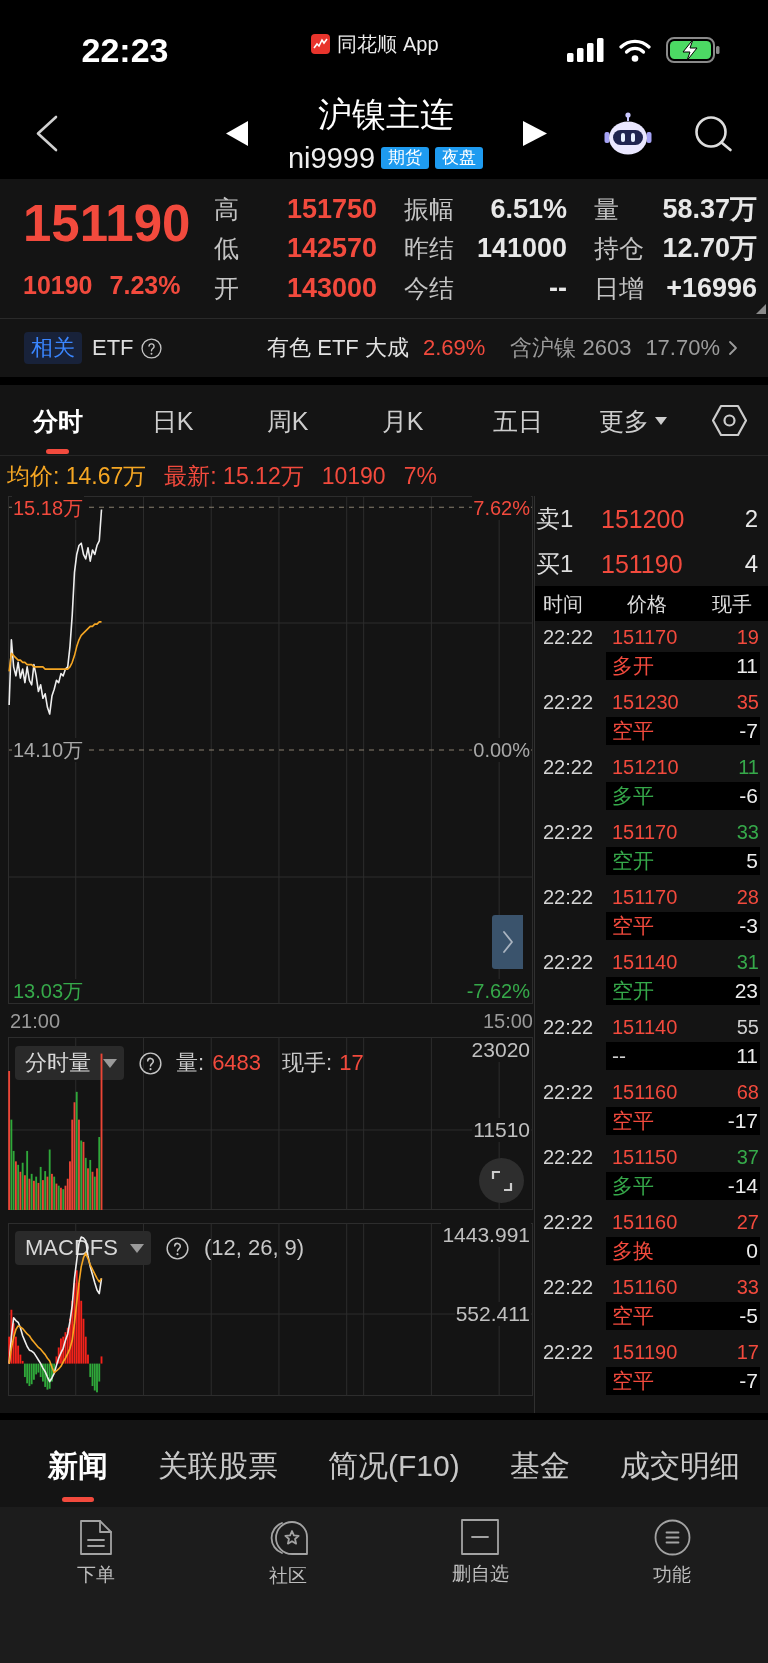 Image resolution: width=768 pixels, height=1663 pixels. What do you see at coordinates (733, 348) in the screenshot?
I see `chevron-right-icon` at bounding box center [733, 348].